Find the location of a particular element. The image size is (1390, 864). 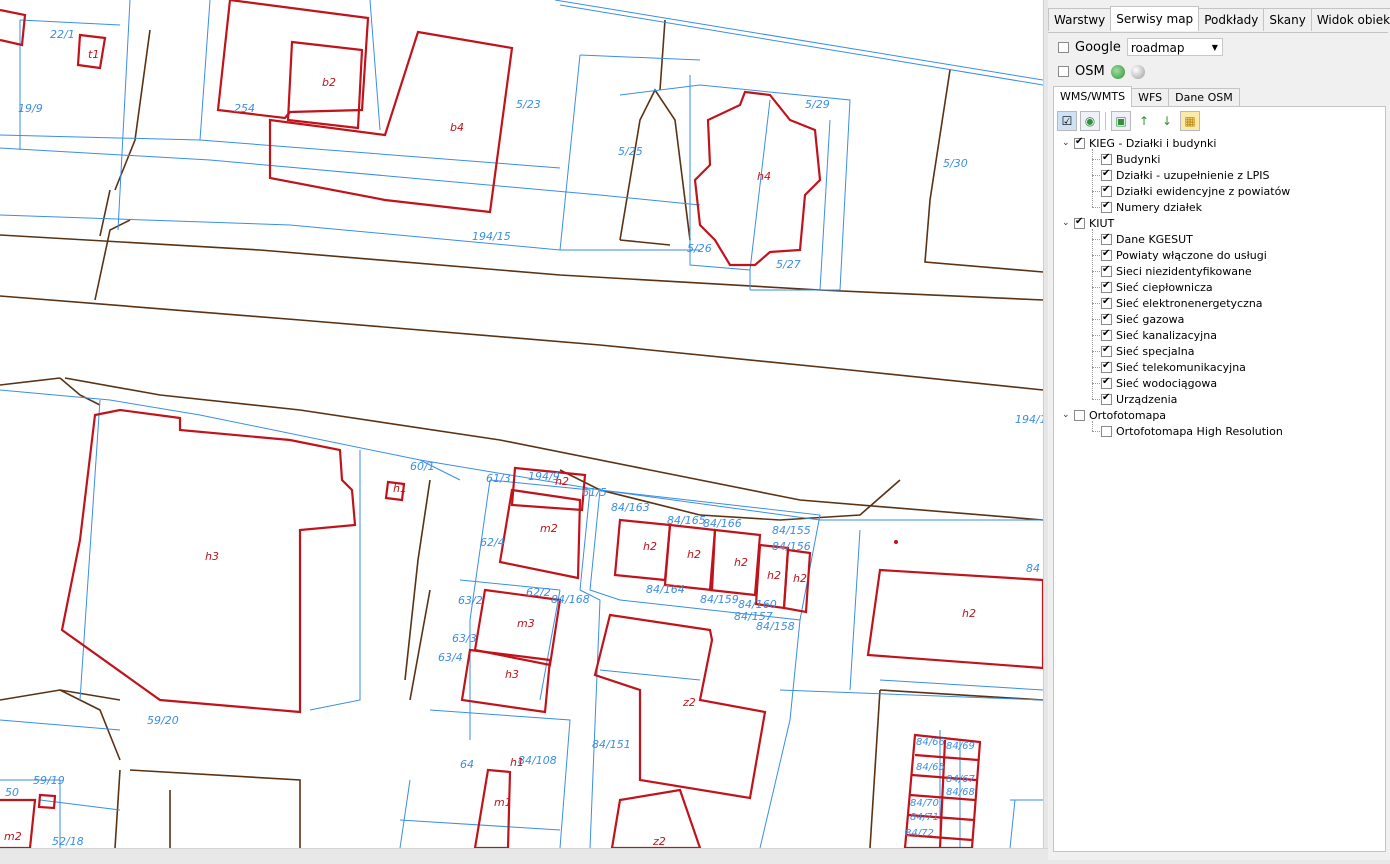

tree-item: Powiaty włączone do usługi is located at coordinates (1184, 255).